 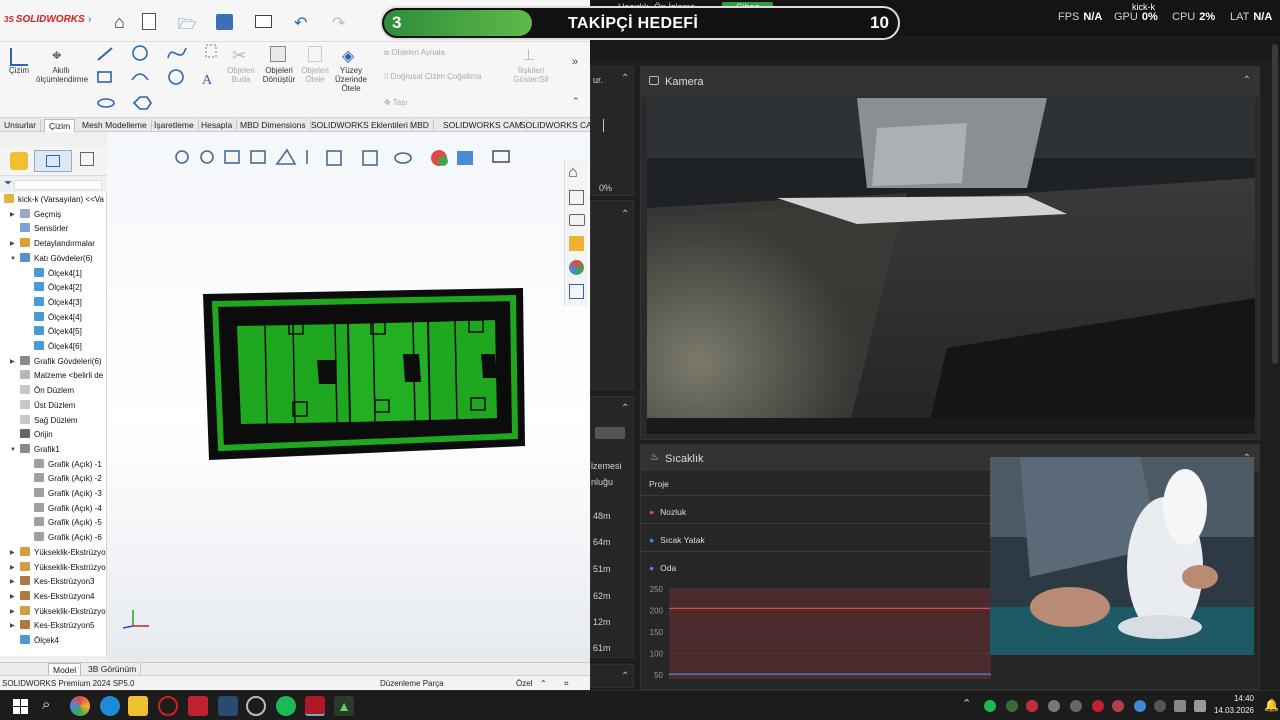 What do you see at coordinates (344, 706) in the screenshot?
I see `app-triangle-icon: ▲` at bounding box center [344, 706].